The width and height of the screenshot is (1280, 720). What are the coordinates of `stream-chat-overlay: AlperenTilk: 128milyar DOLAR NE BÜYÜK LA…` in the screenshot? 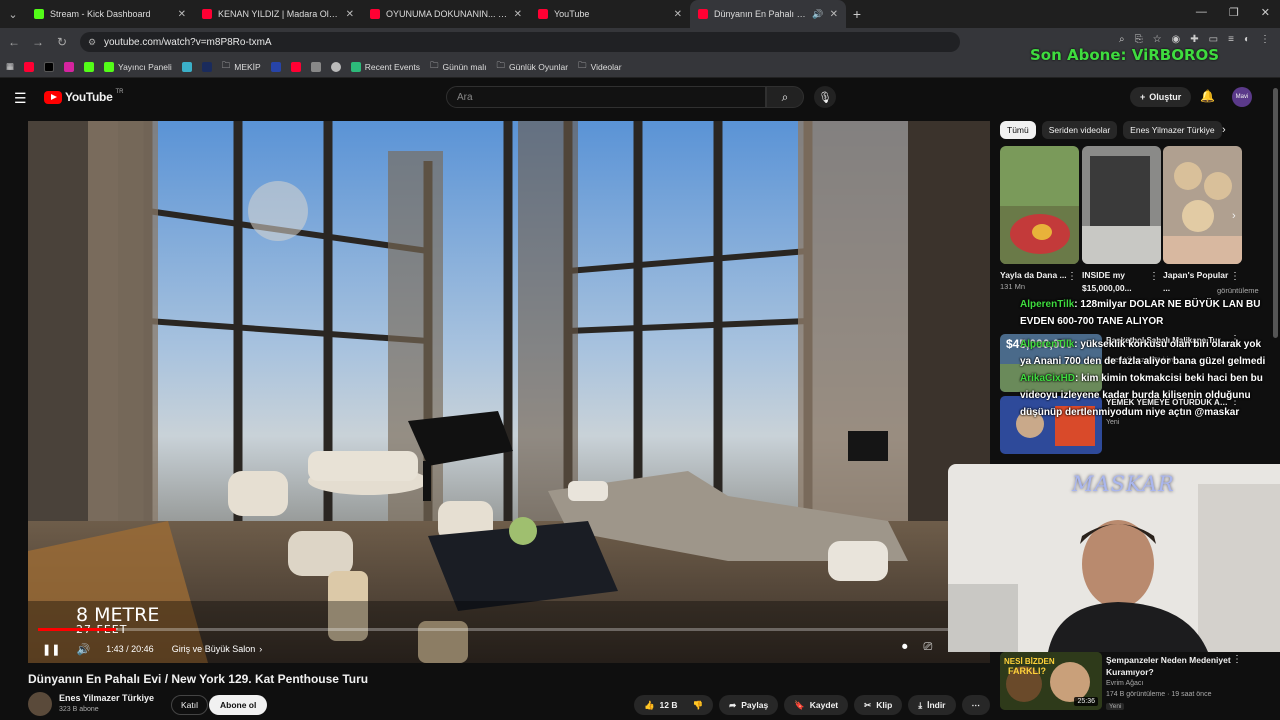 It's located at (1150, 358).